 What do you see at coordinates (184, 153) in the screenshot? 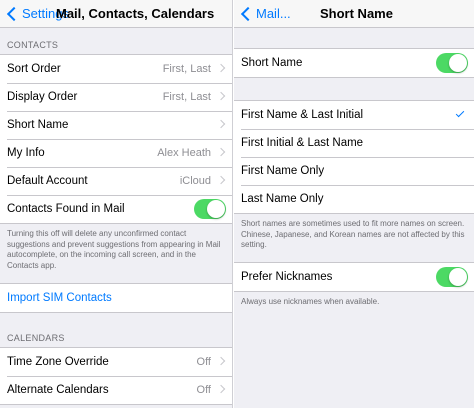
I see `row-value: Alex Heath` at bounding box center [184, 153].